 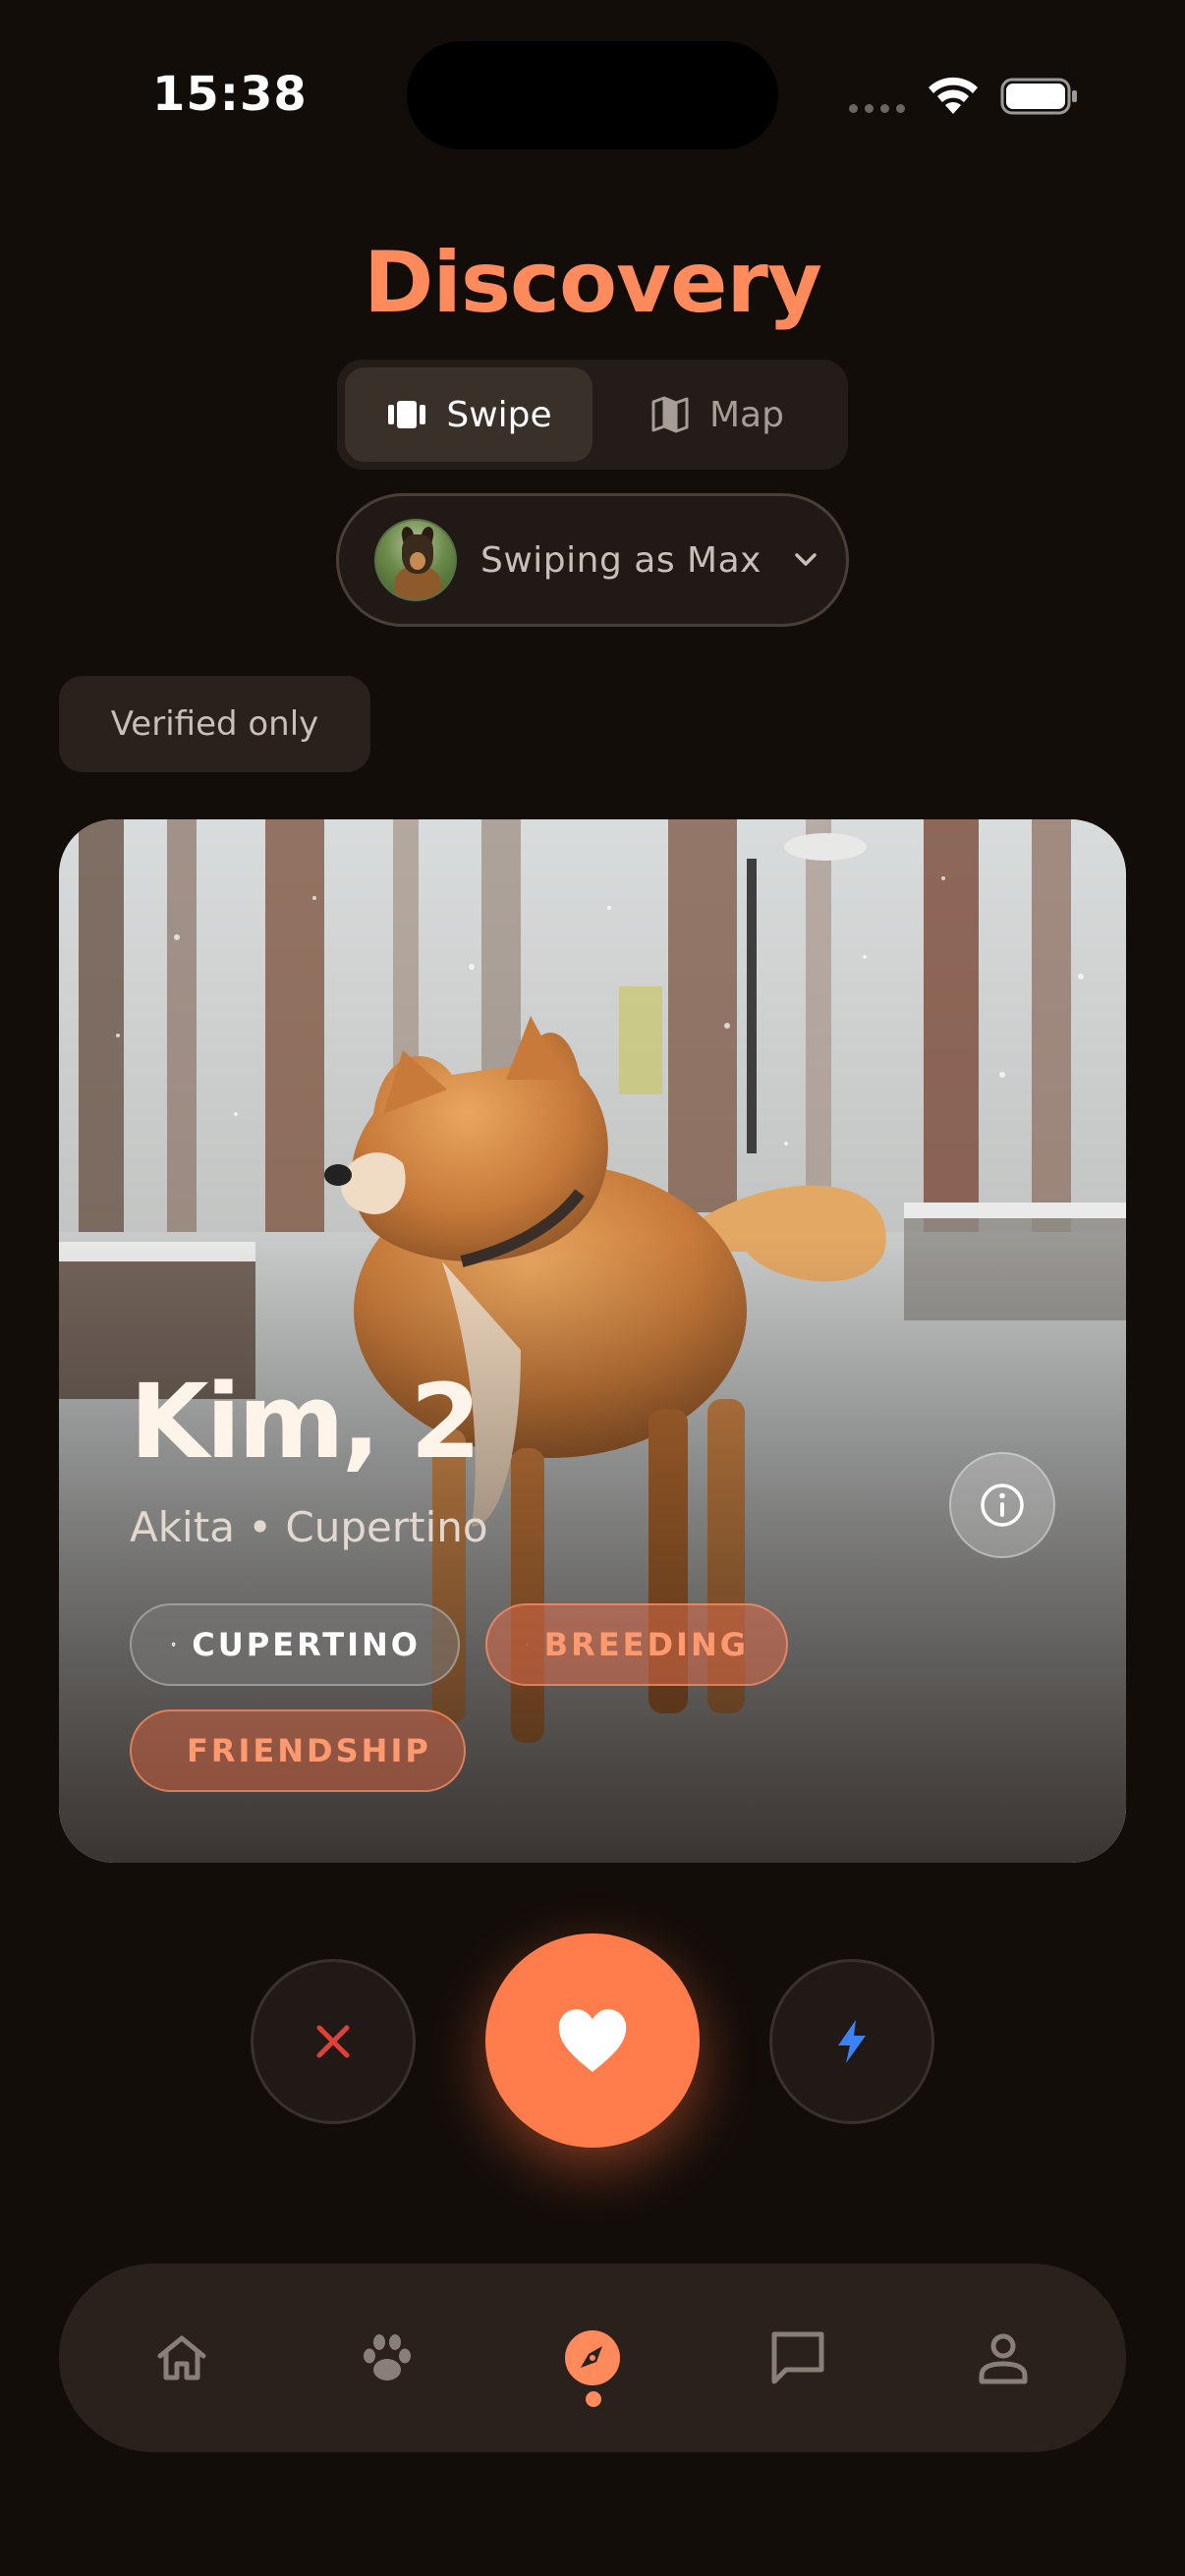 What do you see at coordinates (646, 1644) in the screenshot?
I see `chip-breeding-label: BREEDING` at bounding box center [646, 1644].